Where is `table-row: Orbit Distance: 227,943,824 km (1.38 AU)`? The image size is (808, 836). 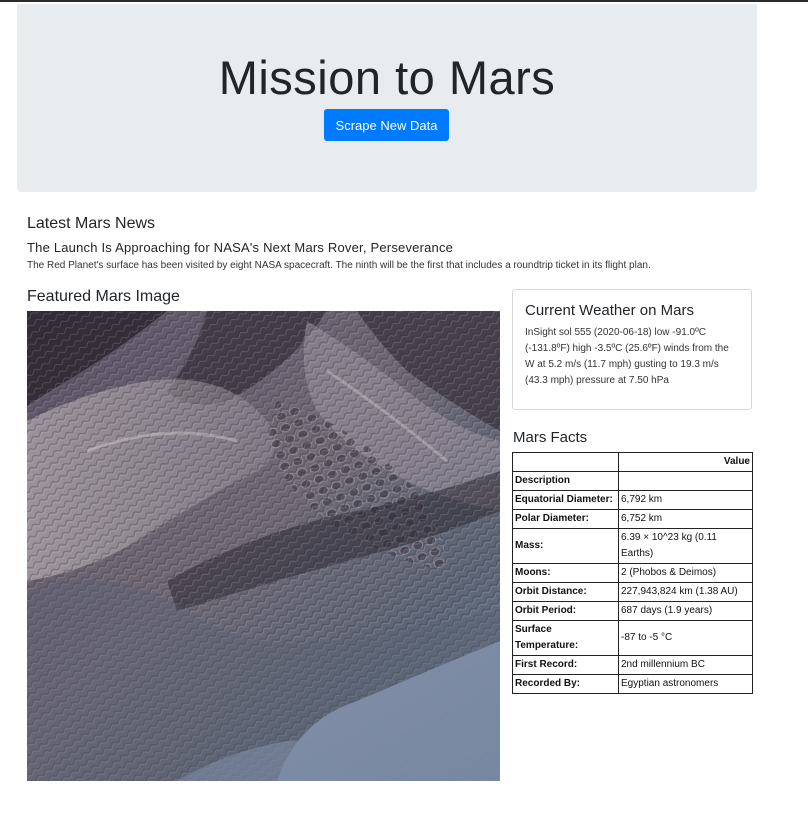
table-row: Orbit Distance: 227,943,824 km (1.38 AU) is located at coordinates (632, 592).